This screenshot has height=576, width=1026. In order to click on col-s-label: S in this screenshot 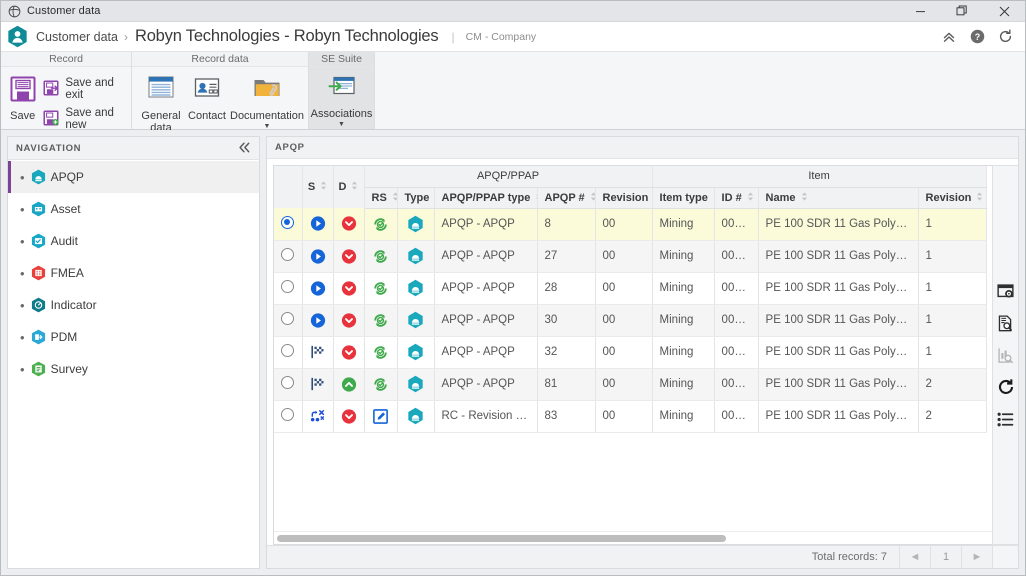, I will do `click(311, 187)`.